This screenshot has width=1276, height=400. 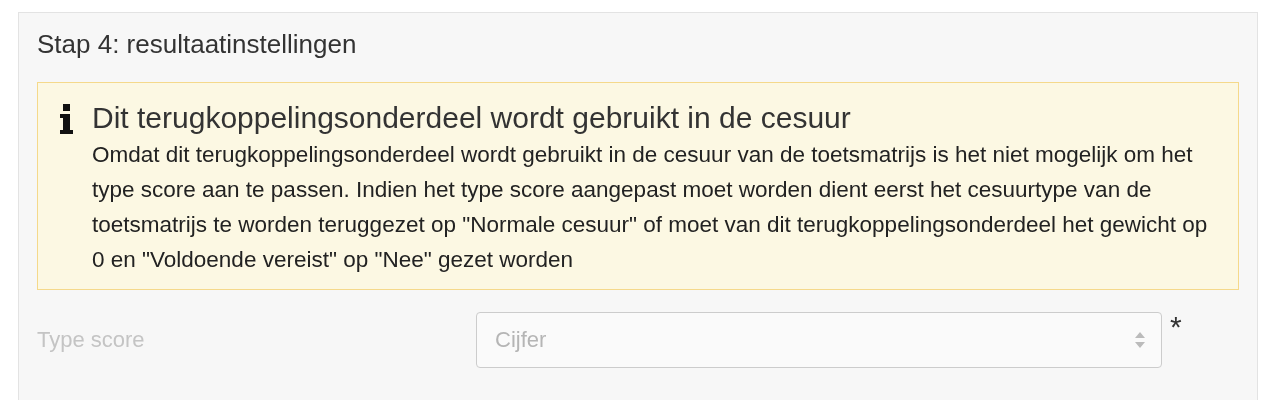 What do you see at coordinates (1140, 340) in the screenshot?
I see `sort-arrows-icon` at bounding box center [1140, 340].